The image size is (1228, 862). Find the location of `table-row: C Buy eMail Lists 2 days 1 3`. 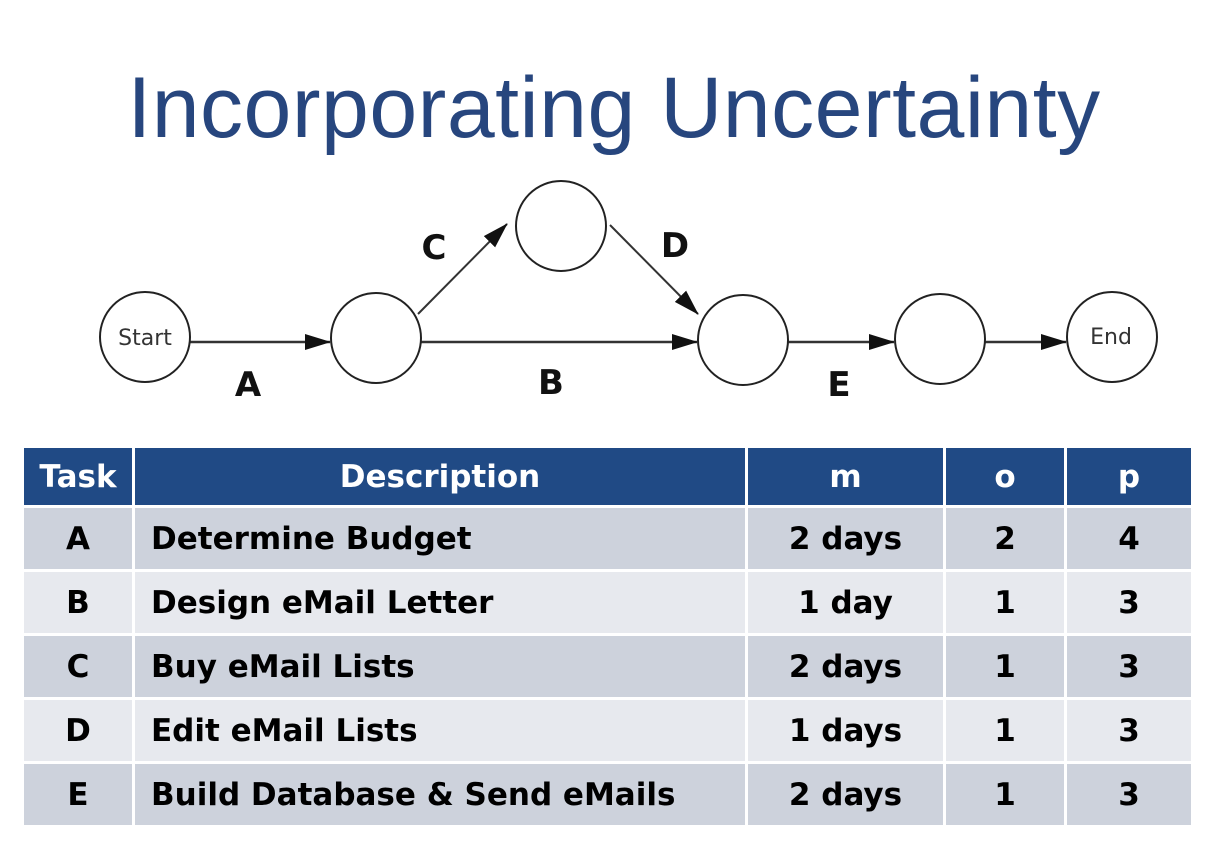

table-row: C Buy eMail Lists 2 days 1 3 is located at coordinates (607, 666).